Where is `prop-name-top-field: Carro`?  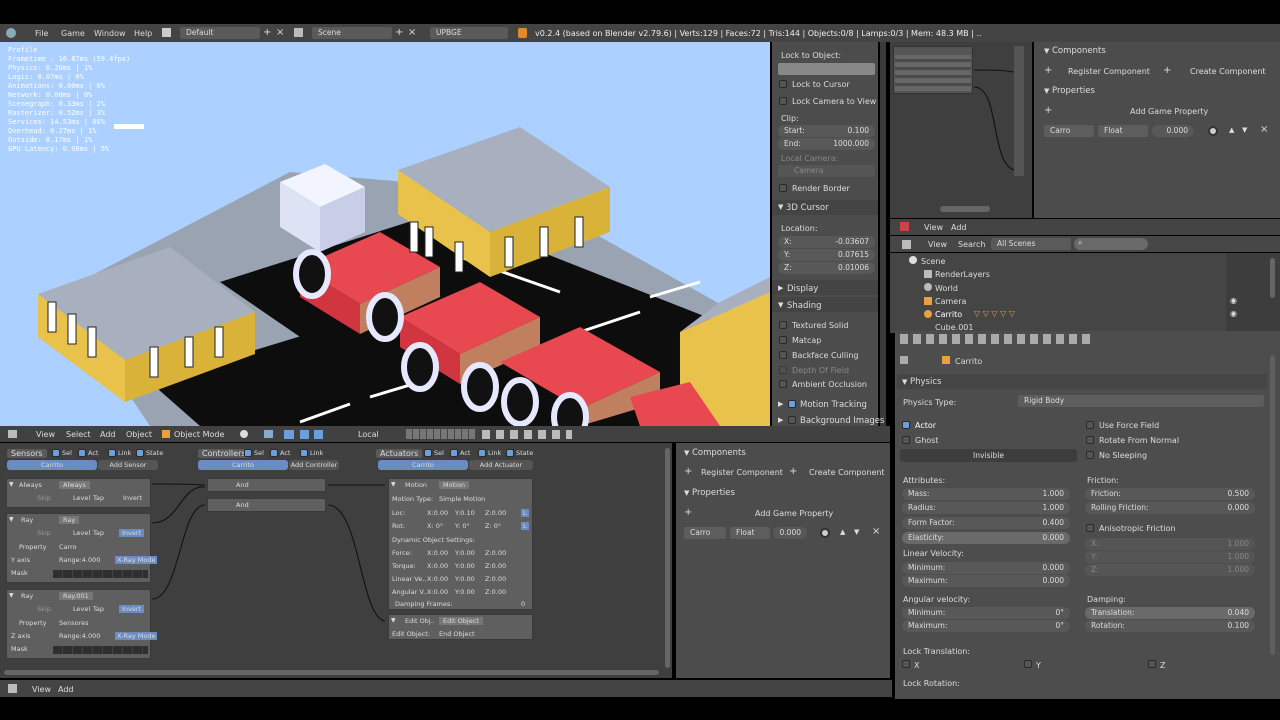
prop-name-top-field: Carro is located at coordinates (1069, 131).